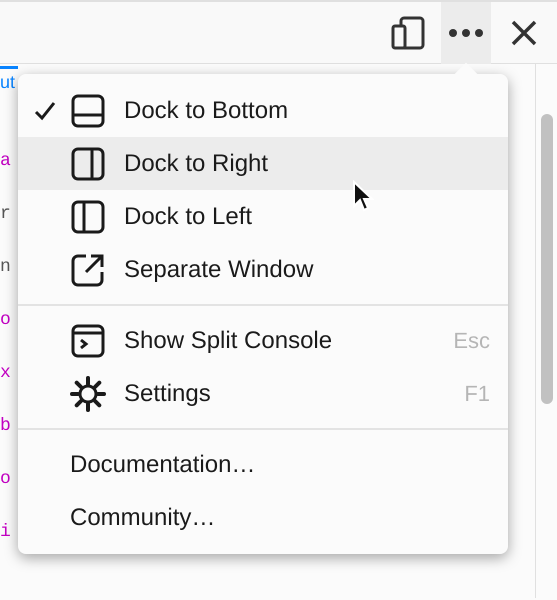  Describe the element at coordinates (5, 373) in the screenshot. I see `tag-name-text: x` at that location.